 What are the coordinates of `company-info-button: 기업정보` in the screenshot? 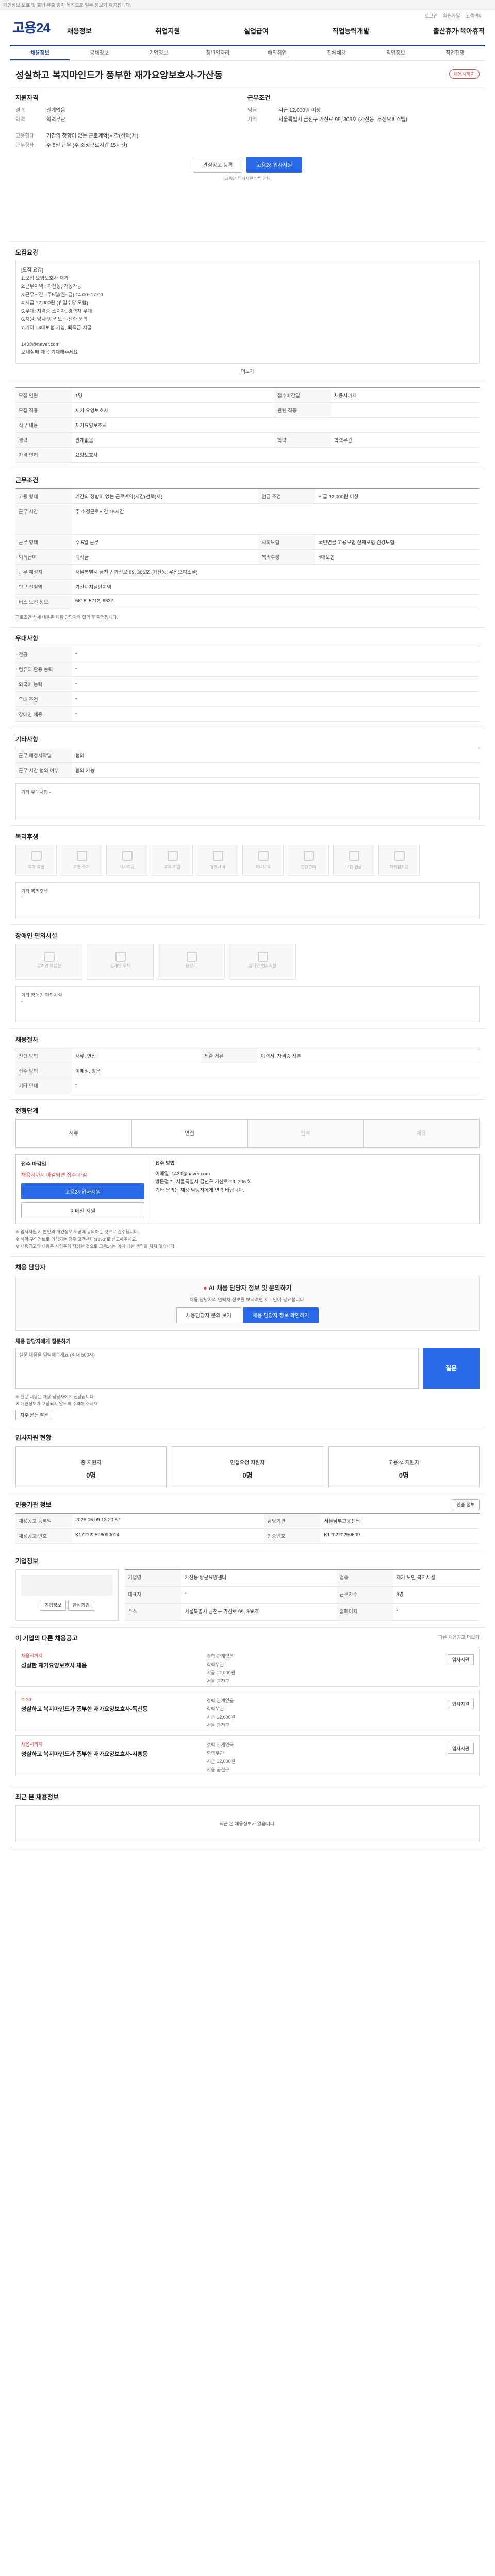 It's located at (54, 1605).